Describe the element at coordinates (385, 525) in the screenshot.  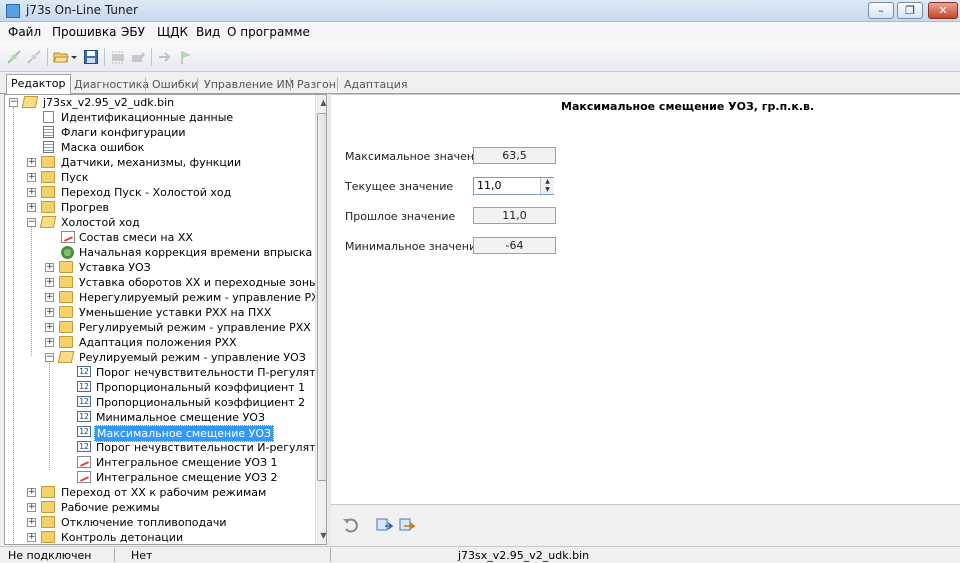
I see `copy-from-icon` at that location.